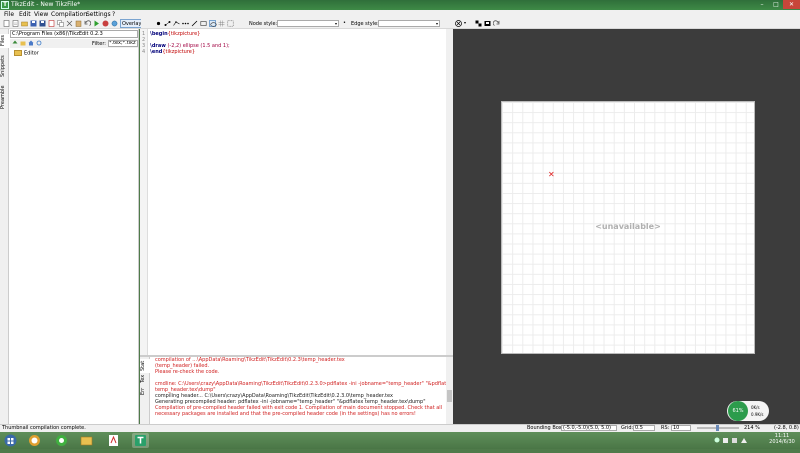 The image size is (800, 453). What do you see at coordinates (144, 52) in the screenshot?
I see `line-number: 4` at bounding box center [144, 52].